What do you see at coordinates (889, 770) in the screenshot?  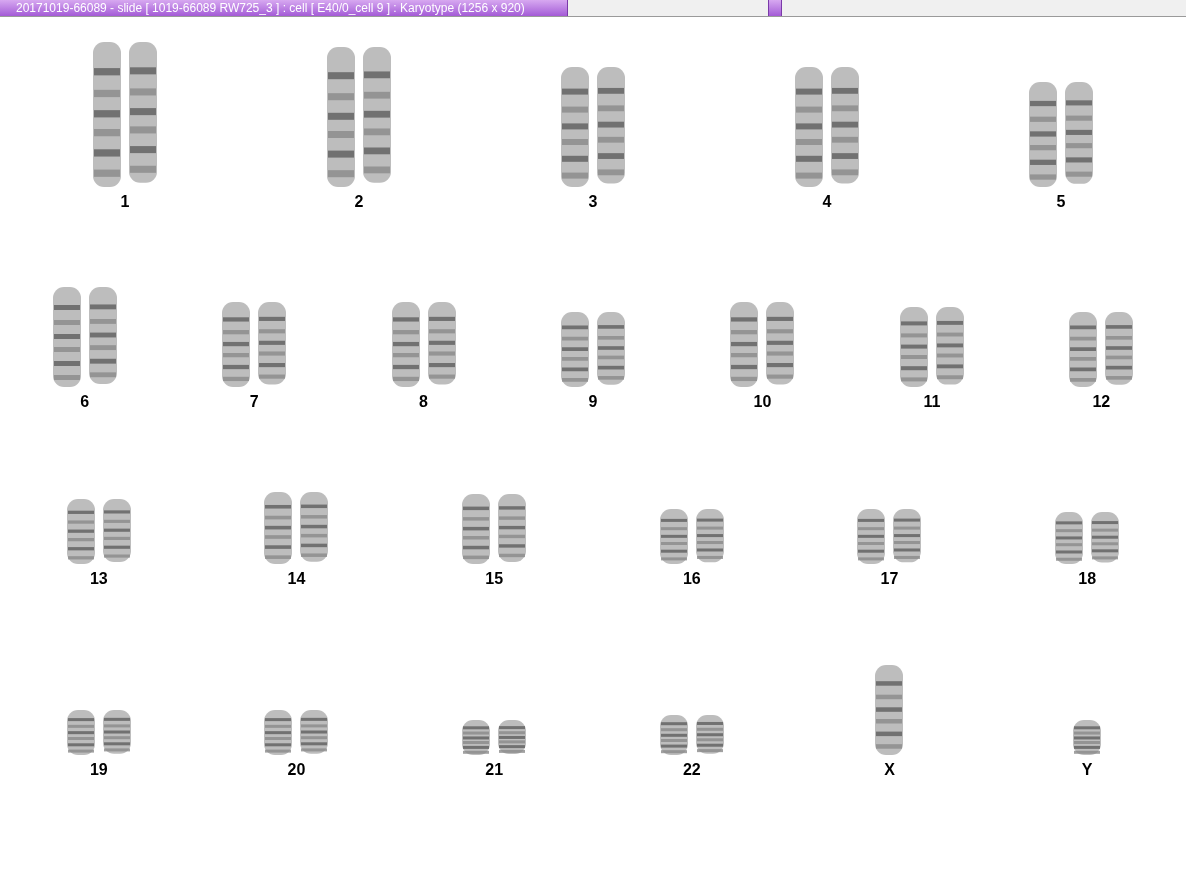 I see `chromosome-label: X` at bounding box center [889, 770].